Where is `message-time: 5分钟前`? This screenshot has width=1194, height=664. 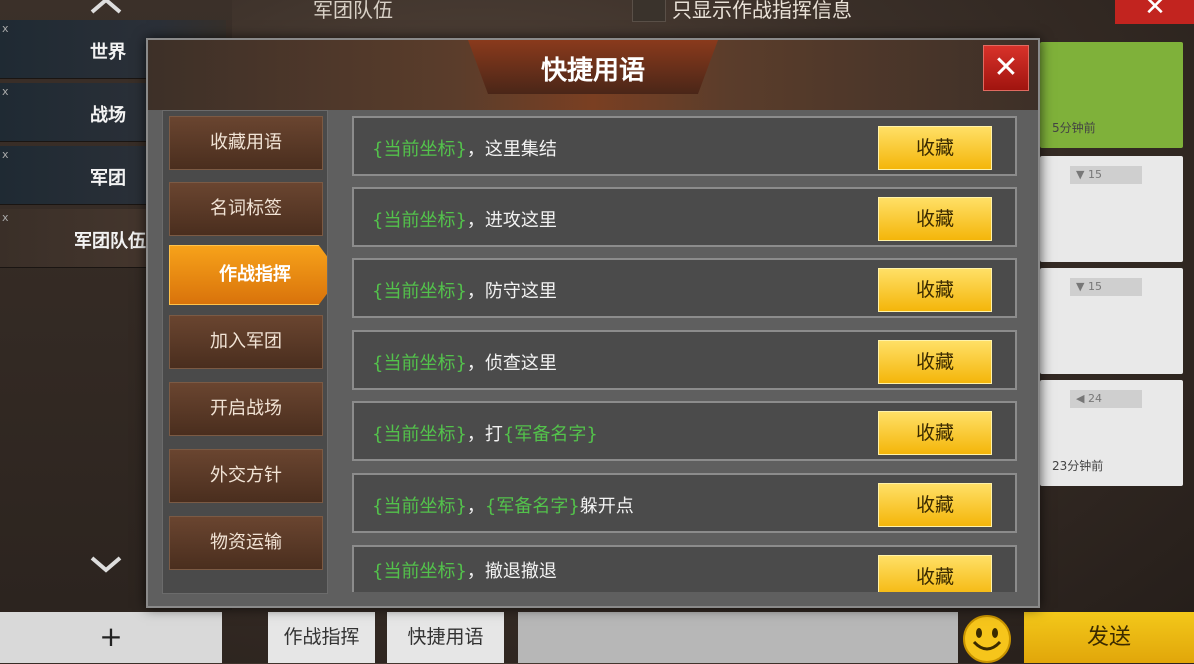 message-time: 5分钟前 is located at coordinates (1074, 128).